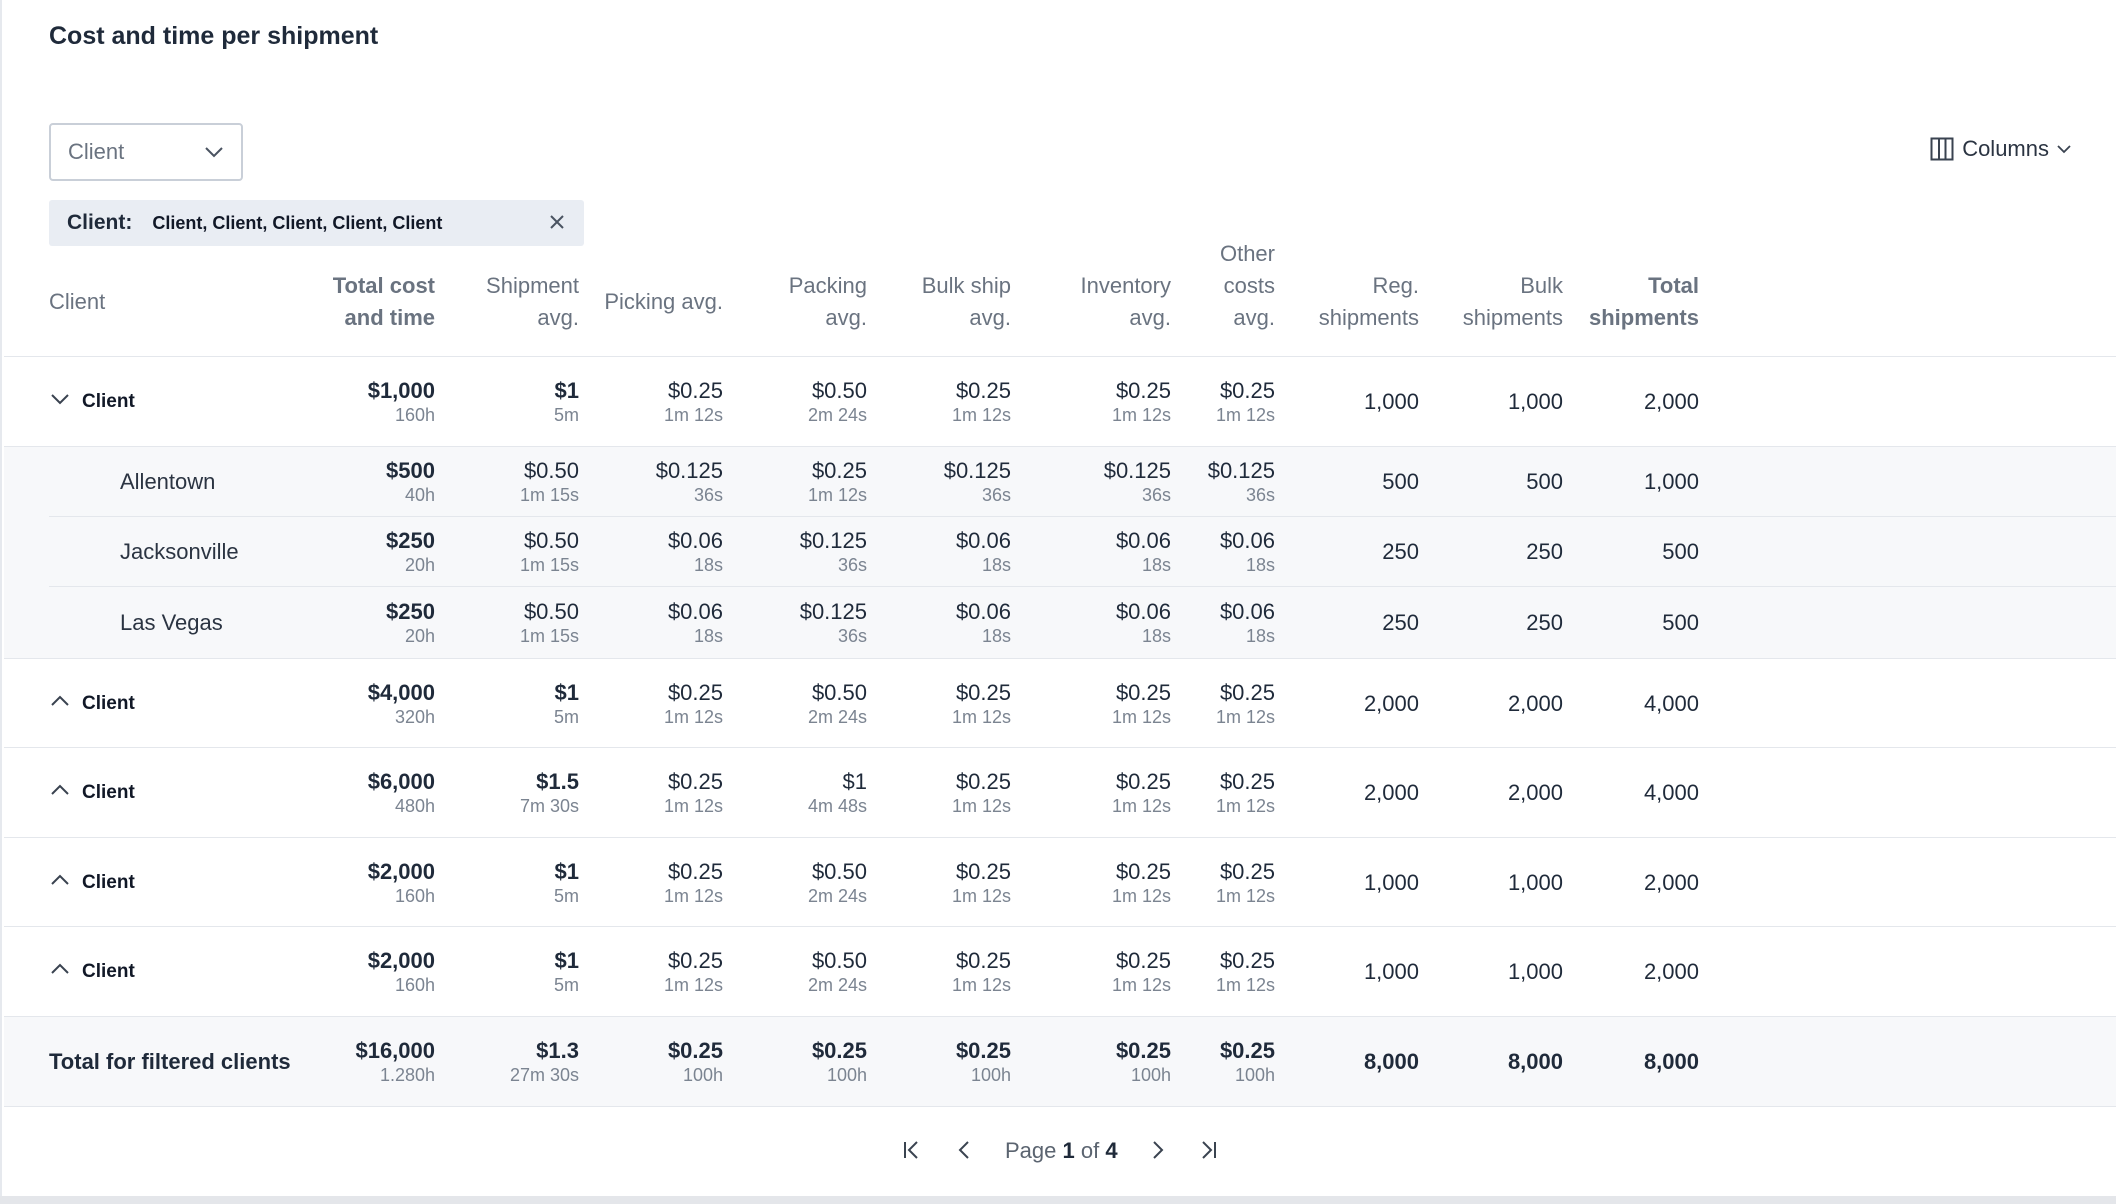  Describe the element at coordinates (1126, 302) in the screenshot. I see `column-header-inv: Inventory avg.` at that location.